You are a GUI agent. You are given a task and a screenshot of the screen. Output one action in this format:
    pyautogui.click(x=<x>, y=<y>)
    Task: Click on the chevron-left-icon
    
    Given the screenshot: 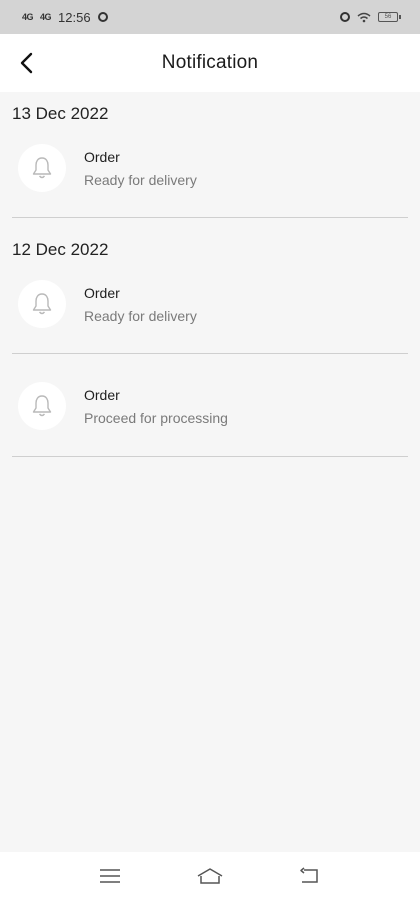 What is the action you would take?
    pyautogui.click(x=26, y=63)
    